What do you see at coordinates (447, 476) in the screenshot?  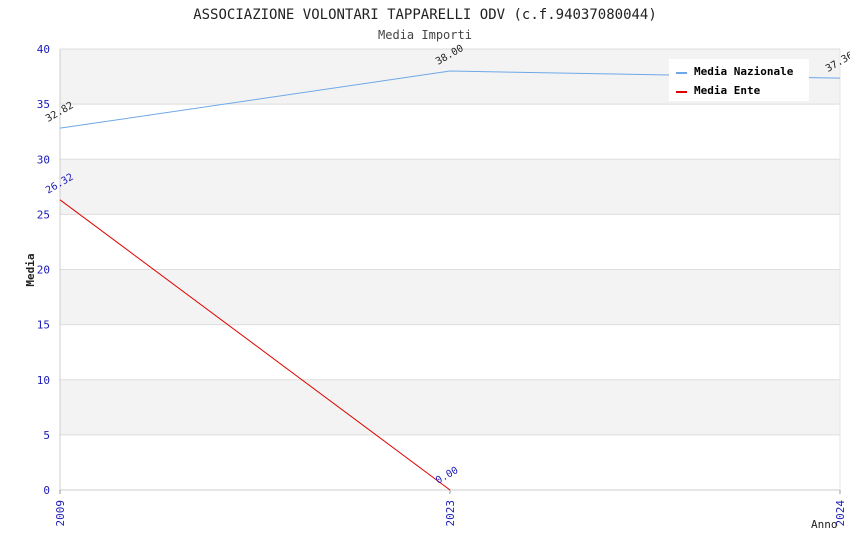 I see `data-label: 0.00` at bounding box center [447, 476].